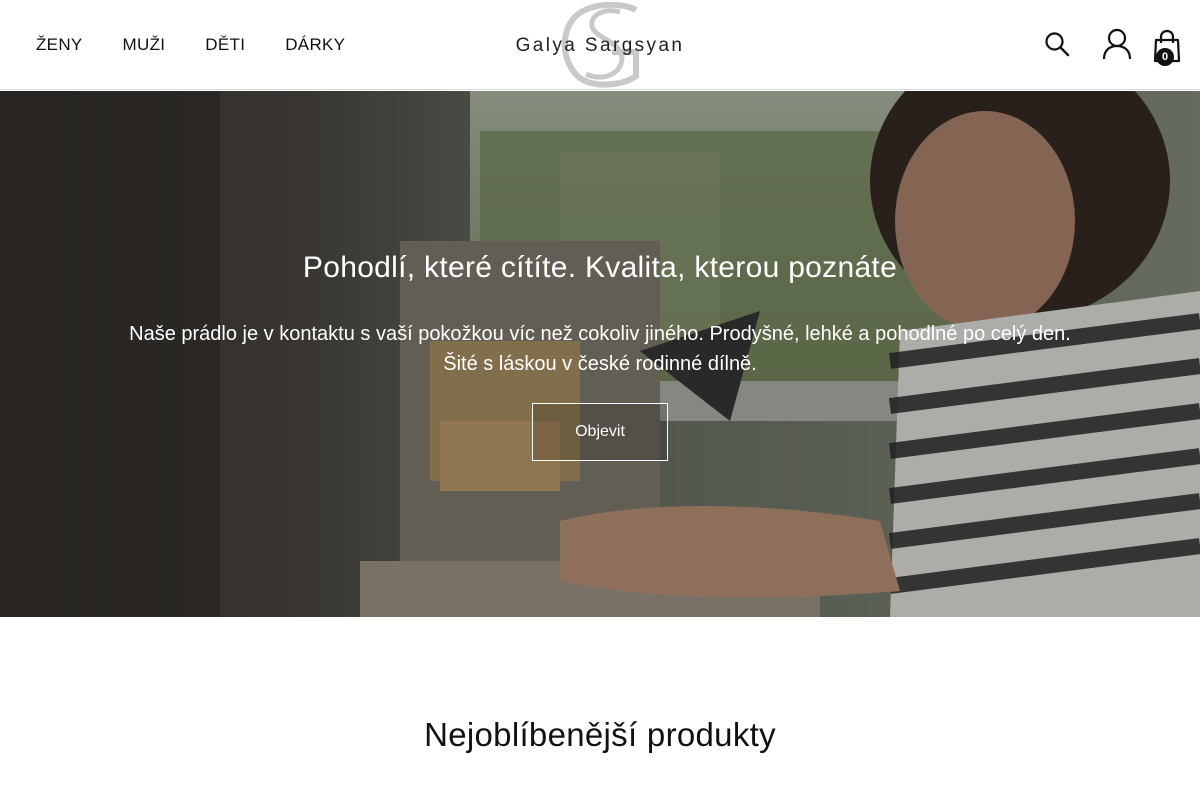 Image resolution: width=1200 pixels, height=800 pixels. I want to click on brand-name: Galya Sargsyan, so click(600, 45).